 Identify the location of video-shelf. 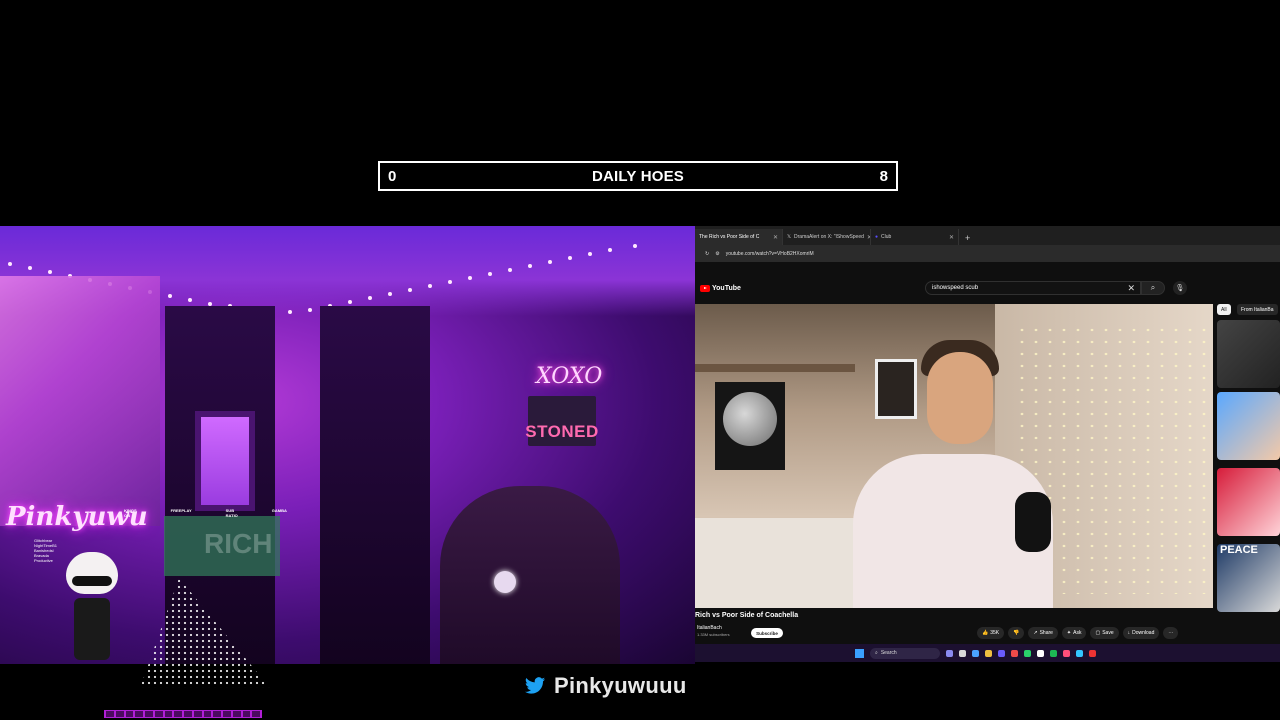
(775, 368).